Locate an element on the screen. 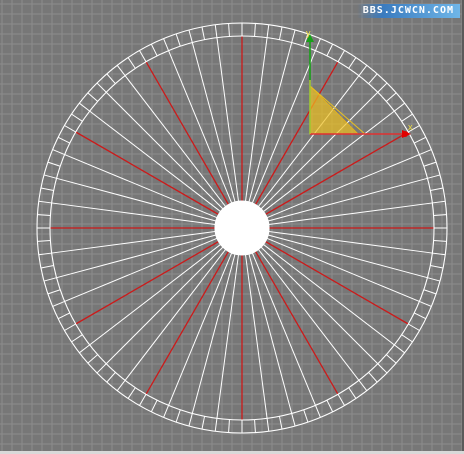 The height and width of the screenshot is (454, 464). gizmo-y-label: y is located at coordinates (308, 33).